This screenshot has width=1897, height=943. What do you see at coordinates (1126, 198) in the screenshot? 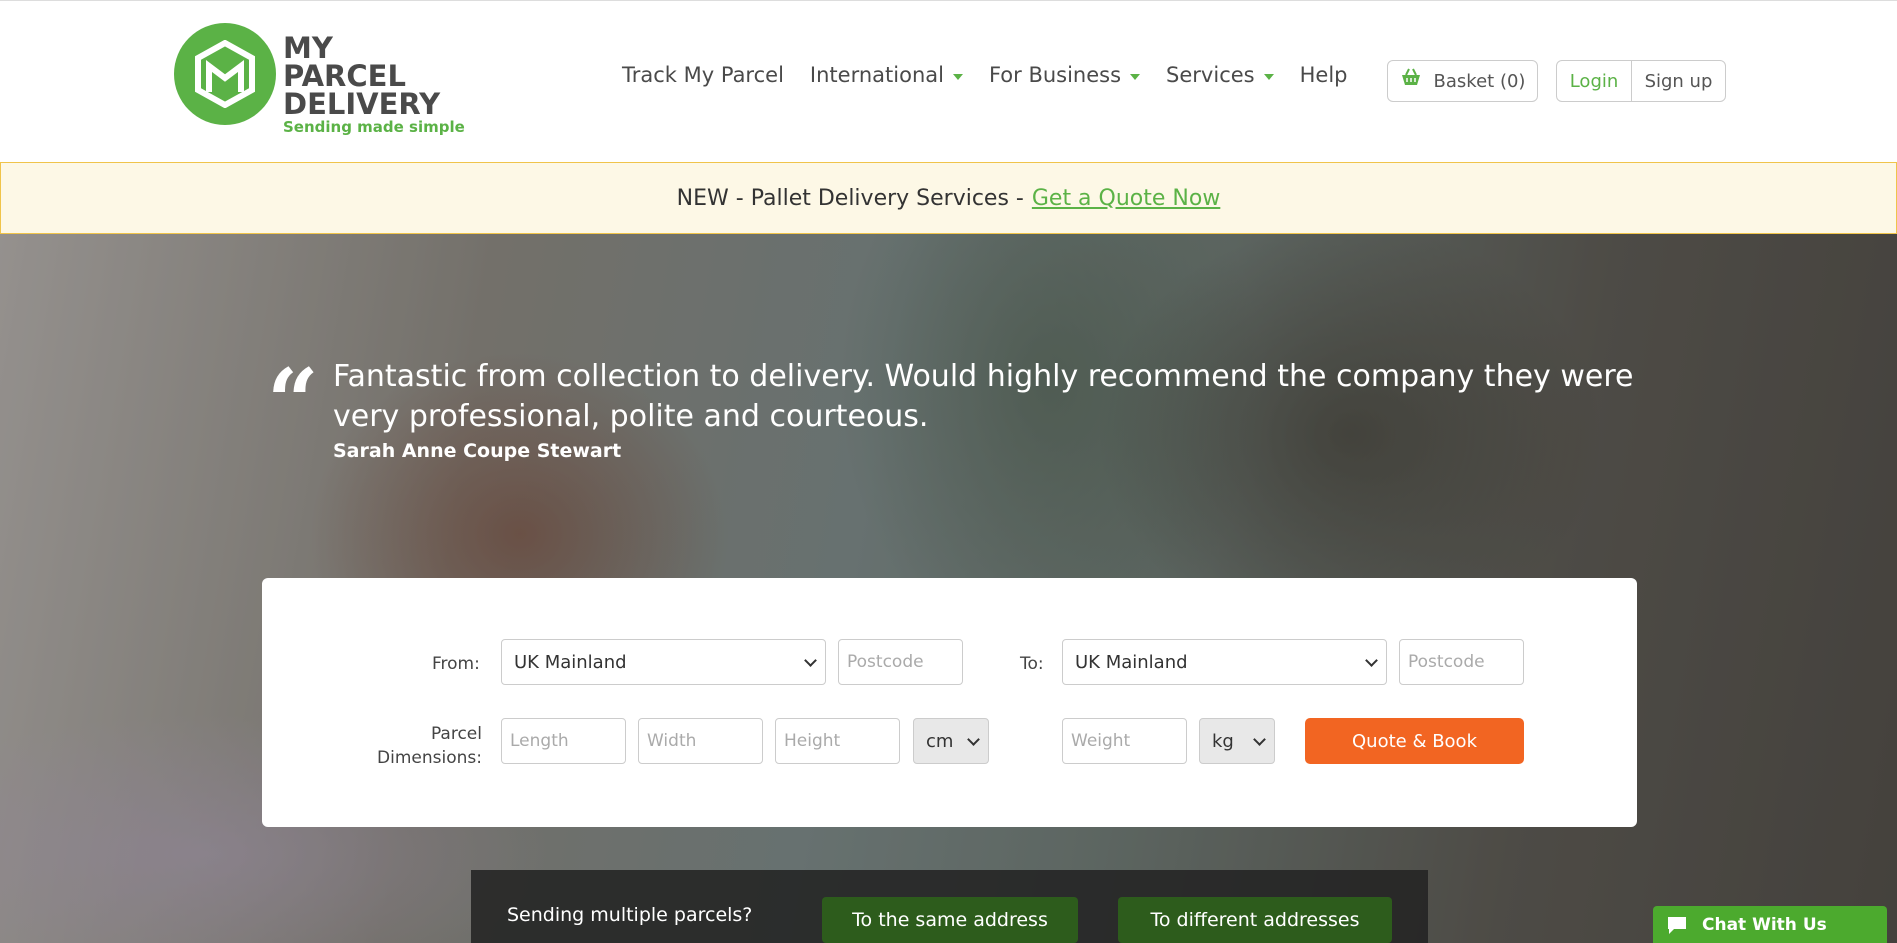
I see `banner-quote-link: Get a Quote Now` at bounding box center [1126, 198].